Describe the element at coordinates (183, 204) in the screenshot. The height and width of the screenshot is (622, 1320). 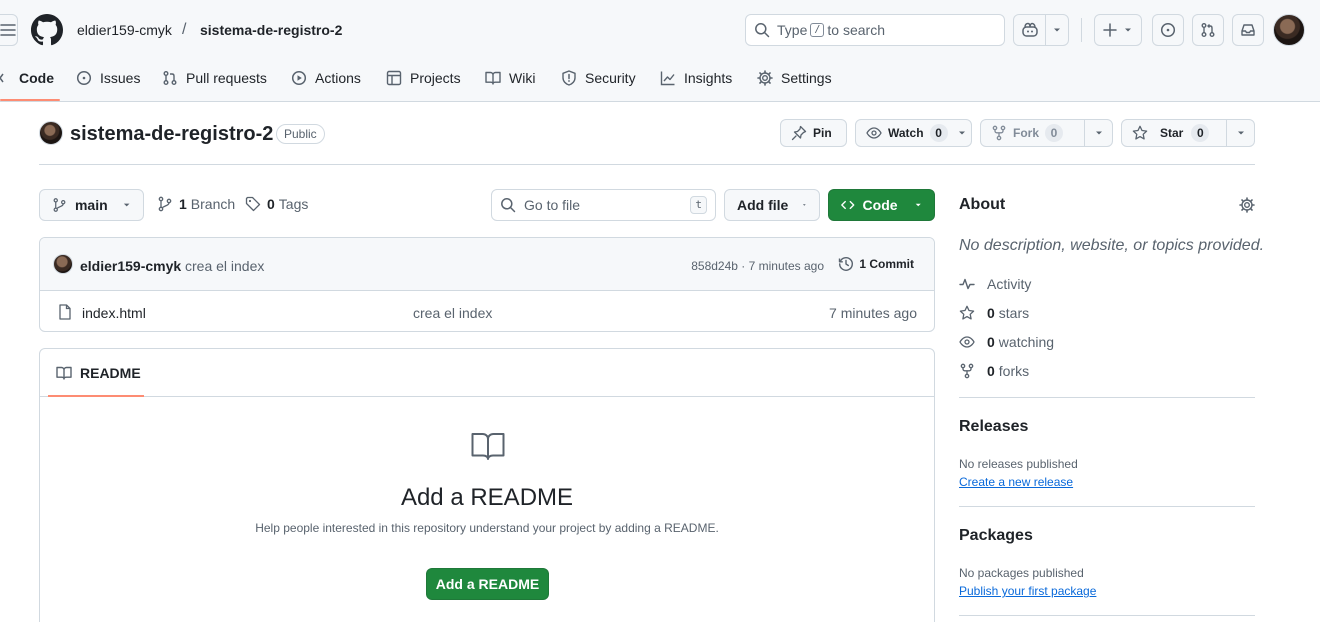
I see `branches-count: 1` at that location.